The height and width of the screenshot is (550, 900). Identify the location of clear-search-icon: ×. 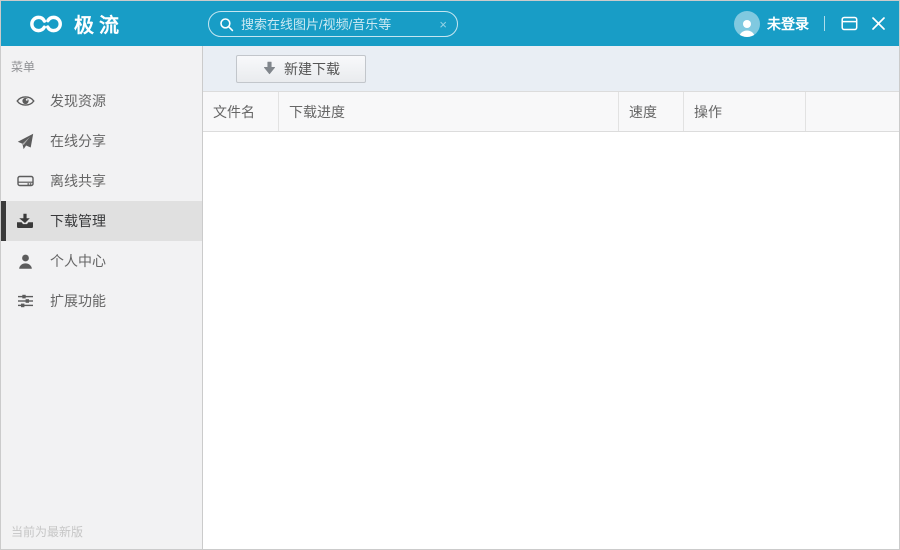
(443, 24).